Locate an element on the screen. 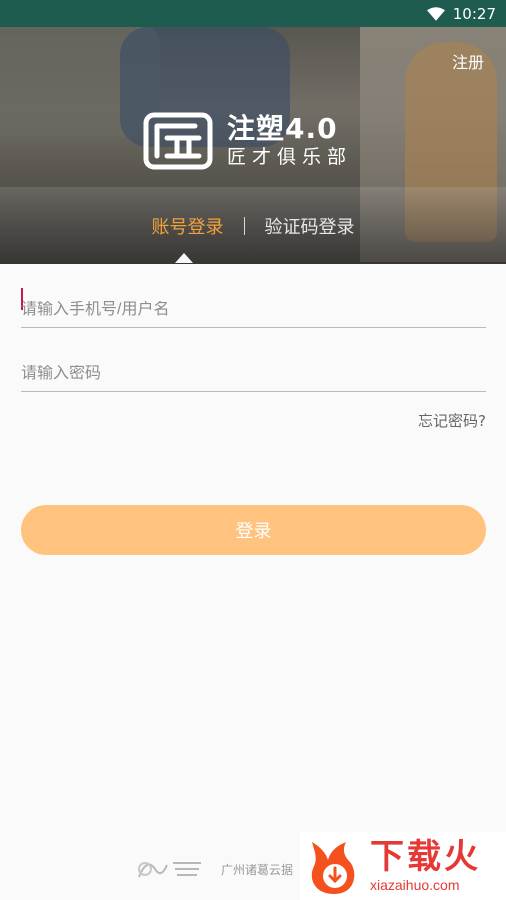  register-link: 注册 is located at coordinates (468, 61).